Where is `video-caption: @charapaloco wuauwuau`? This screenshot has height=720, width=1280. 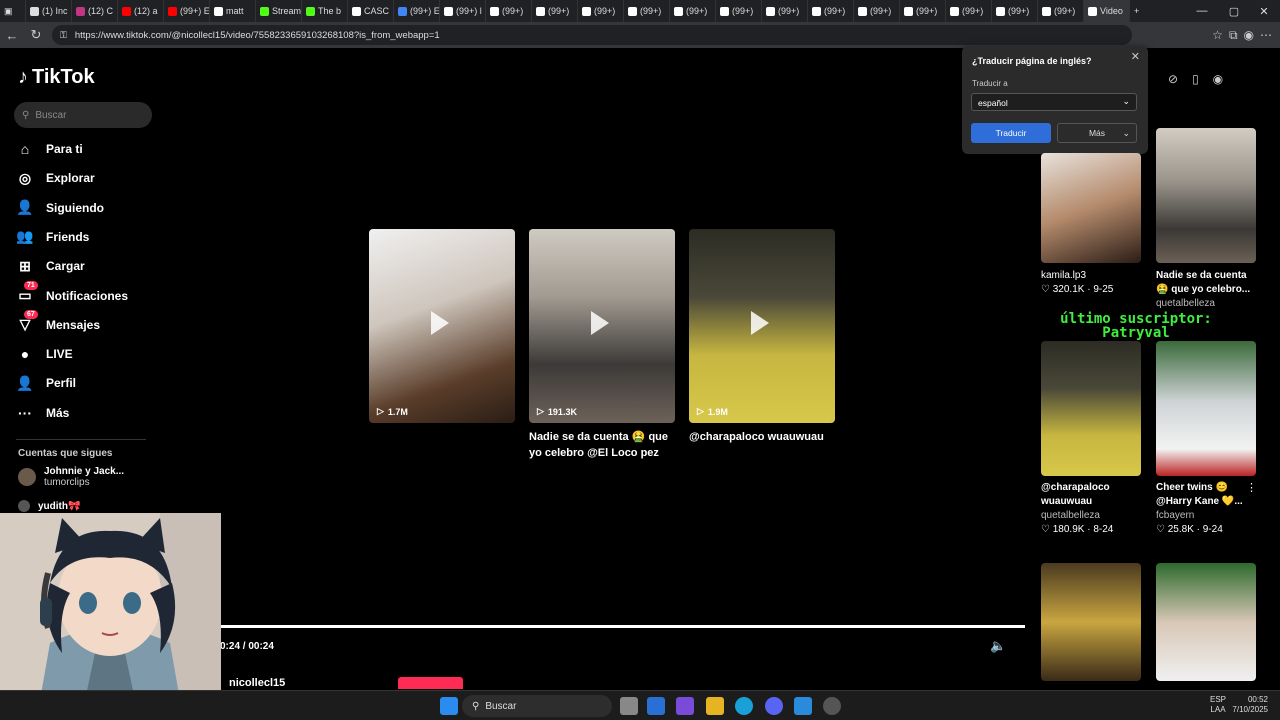 video-caption: @charapaloco wuauwuau is located at coordinates (764, 437).